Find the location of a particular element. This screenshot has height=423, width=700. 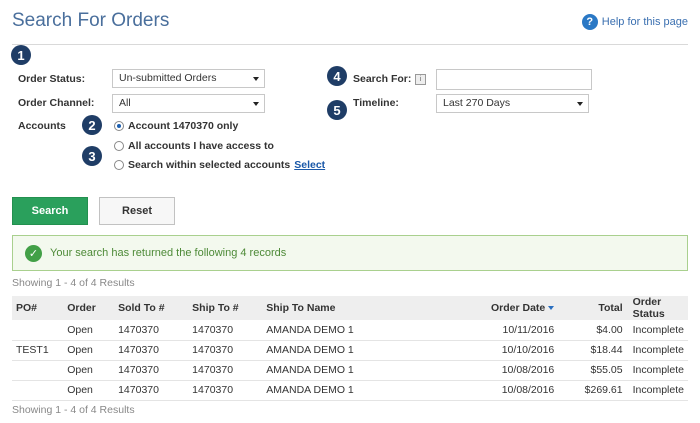

cell-po: TEST1 is located at coordinates (38, 350).